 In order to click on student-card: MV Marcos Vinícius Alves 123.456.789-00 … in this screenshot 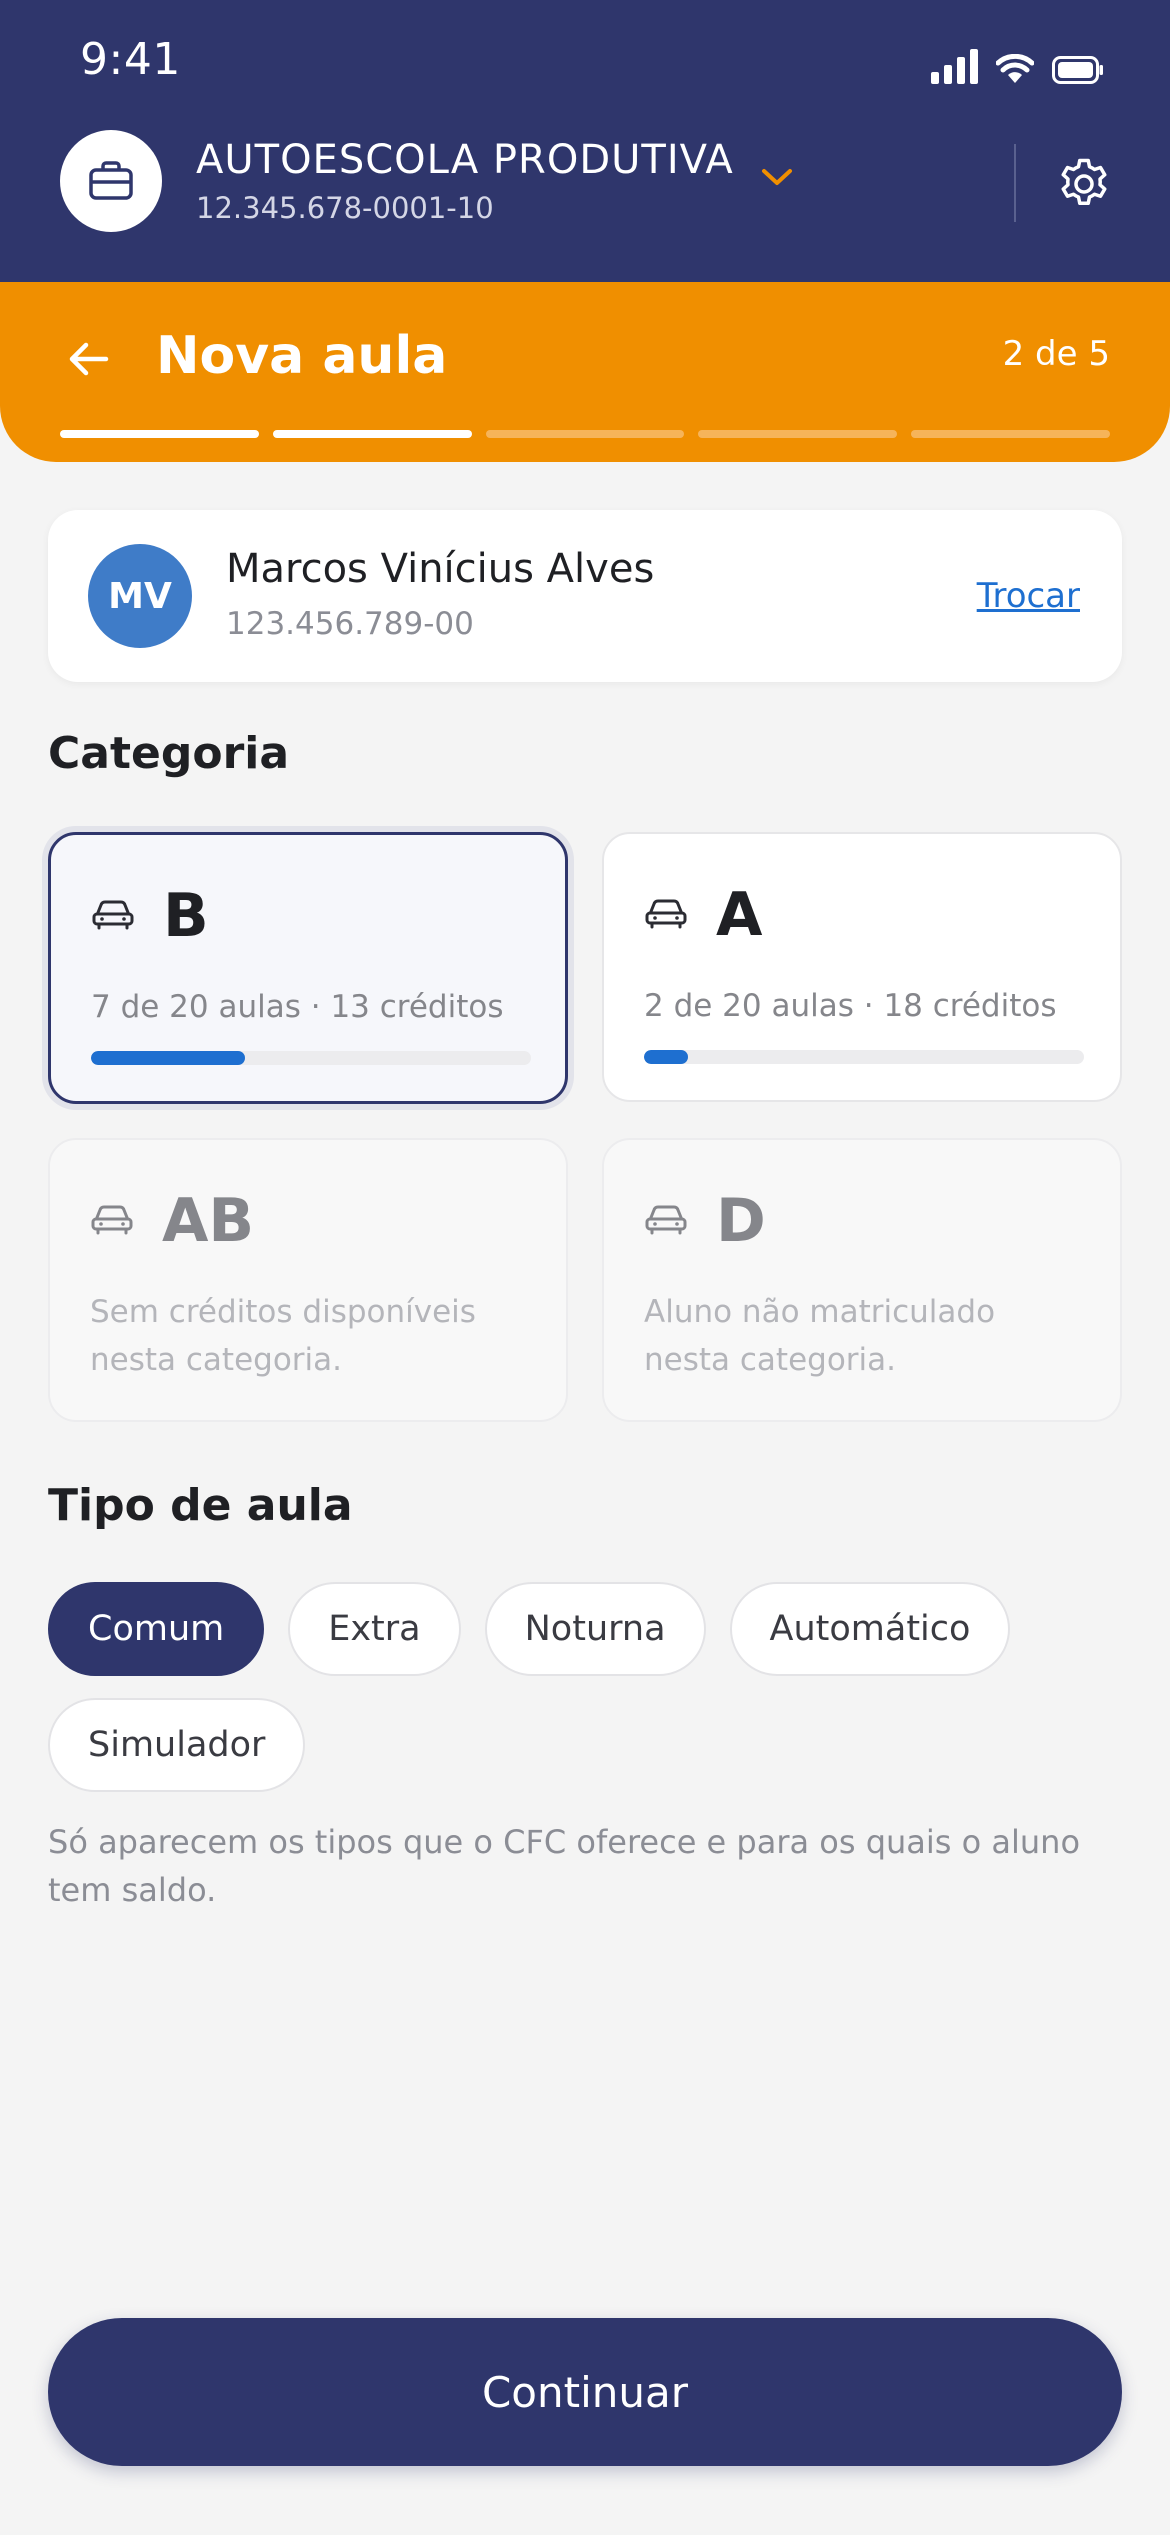, I will do `click(585, 596)`.